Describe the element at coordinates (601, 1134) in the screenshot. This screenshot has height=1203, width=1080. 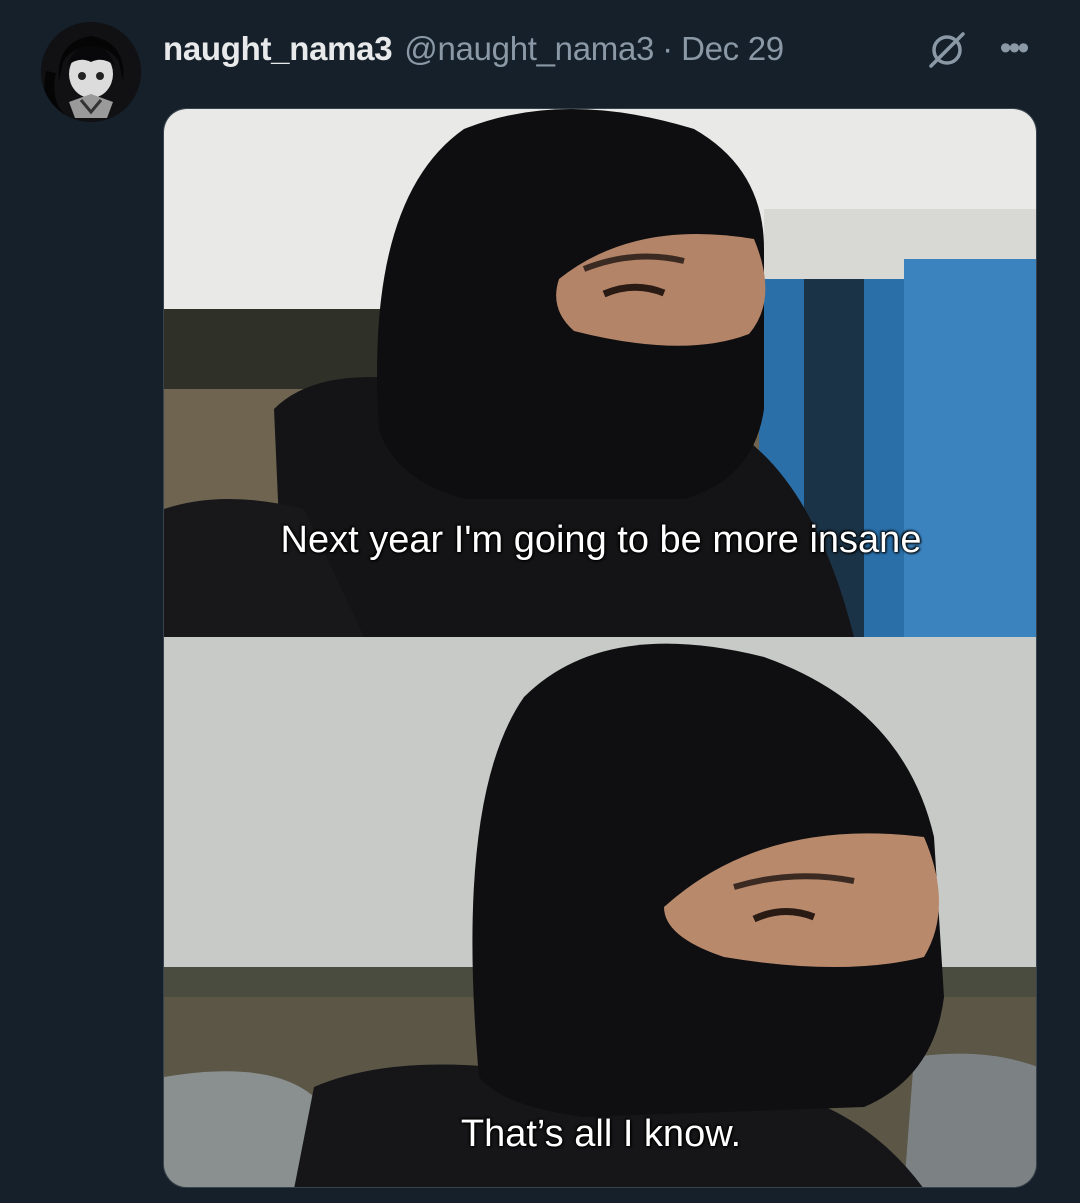
I see `meme-bottom-caption: That’s all I know.` at that location.